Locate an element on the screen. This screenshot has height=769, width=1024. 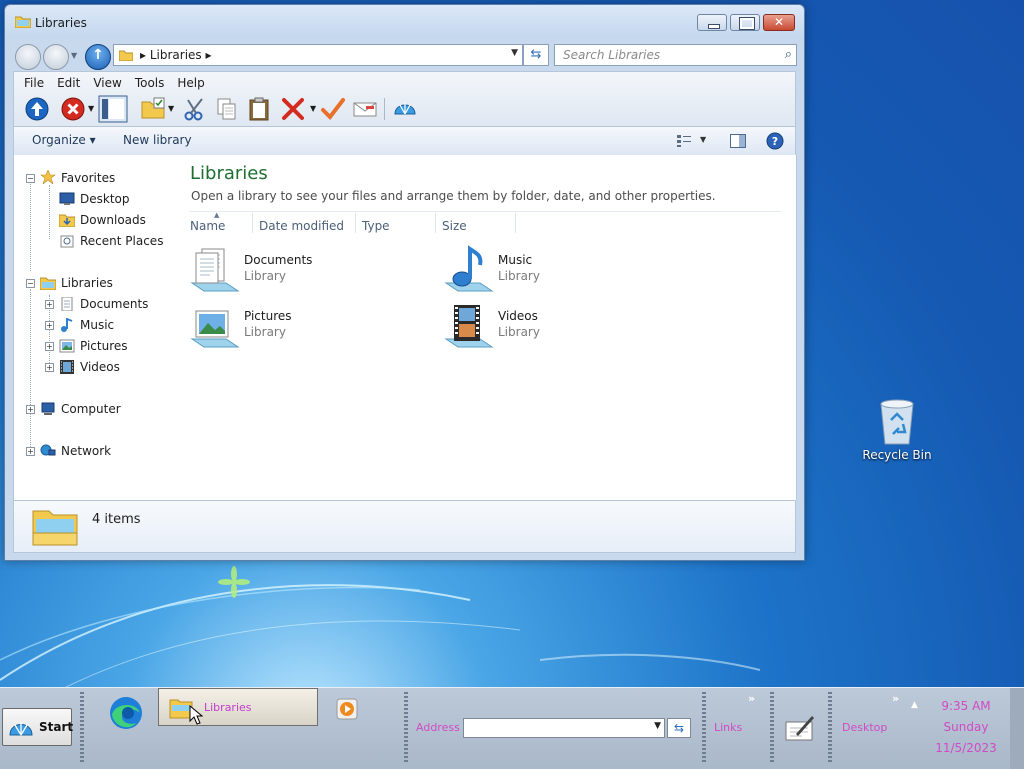
menu-view: View is located at coordinates (107, 83).